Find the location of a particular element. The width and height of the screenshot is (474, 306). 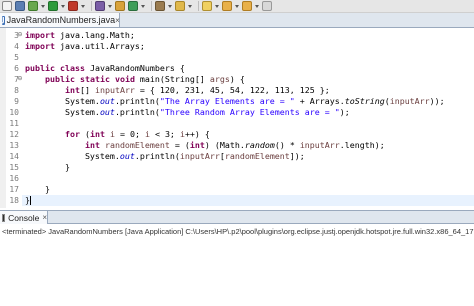

code-token: )); is located at coordinates (437, 101).